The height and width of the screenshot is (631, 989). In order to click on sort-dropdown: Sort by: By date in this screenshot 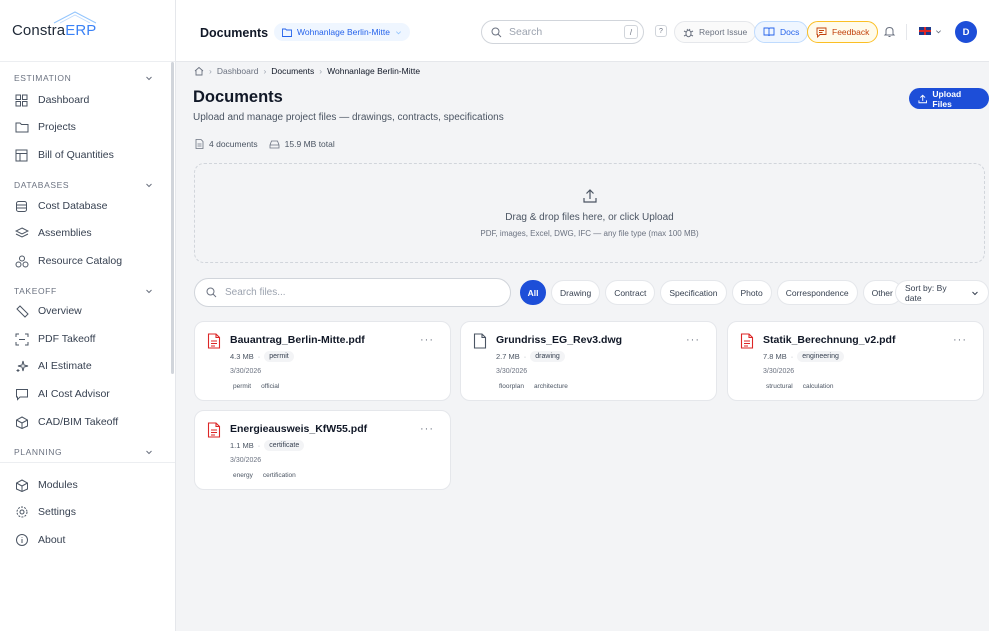, I will do `click(942, 292)`.